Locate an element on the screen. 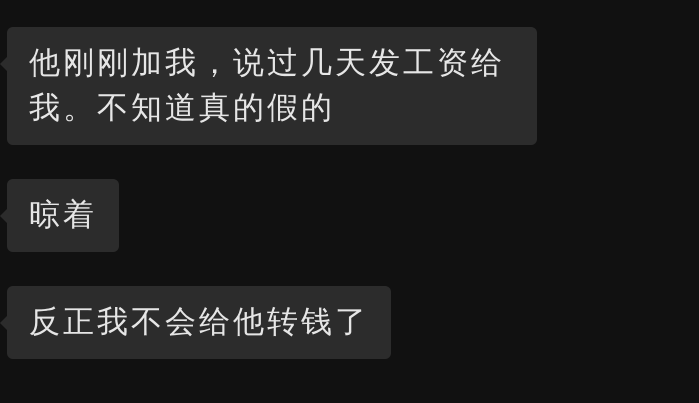 This screenshot has width=699, height=403. message-bubble: 反正我不会给他转钱了 is located at coordinates (199, 322).